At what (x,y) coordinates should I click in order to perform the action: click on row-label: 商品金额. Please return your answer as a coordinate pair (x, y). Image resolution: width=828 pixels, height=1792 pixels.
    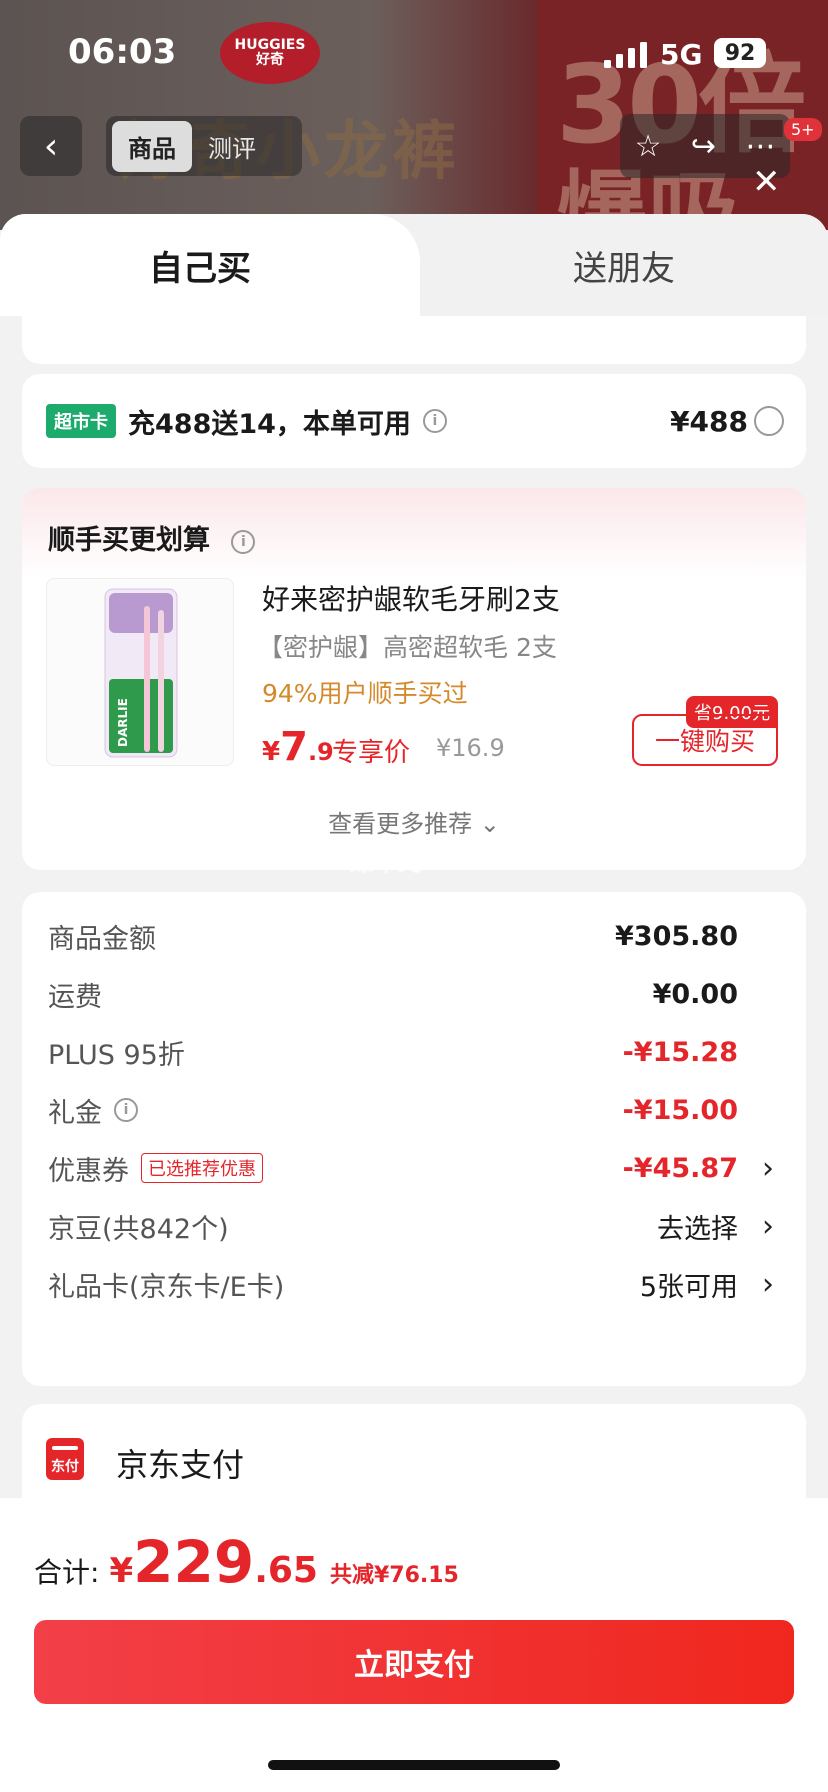
    Looking at the image, I should click on (102, 939).